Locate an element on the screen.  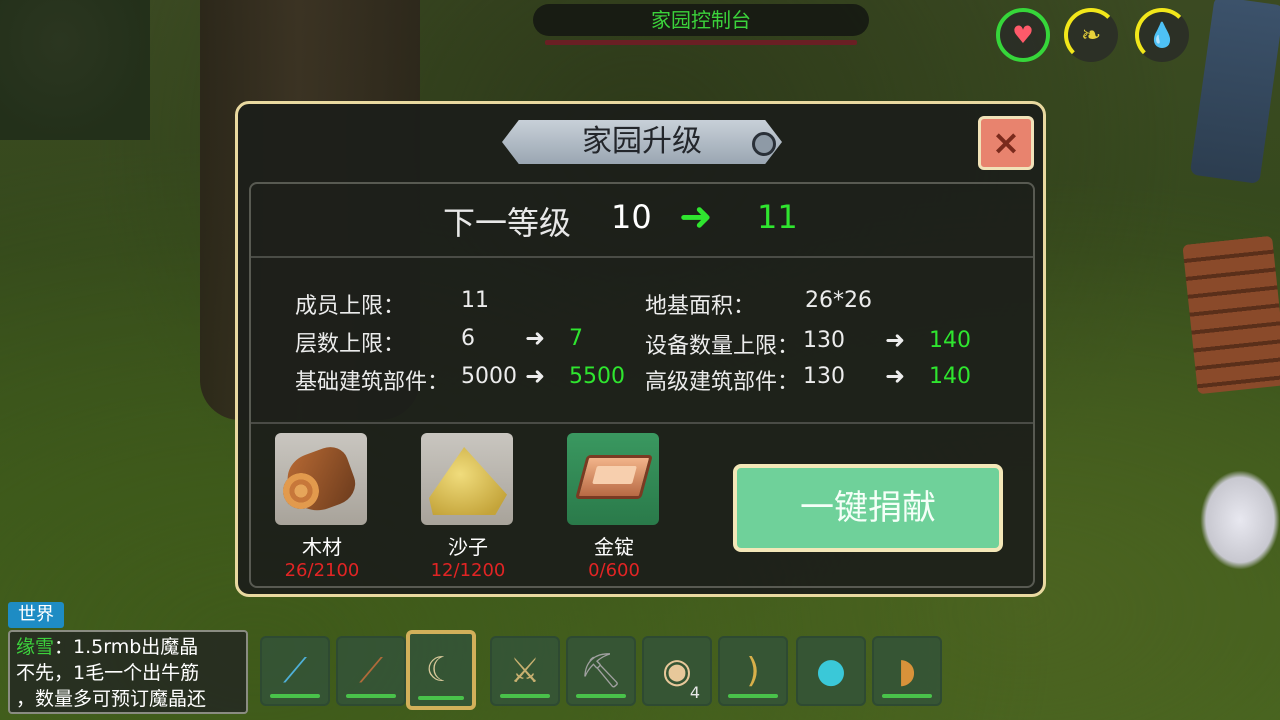
resource-count: 0/600 is located at coordinates (614, 570).